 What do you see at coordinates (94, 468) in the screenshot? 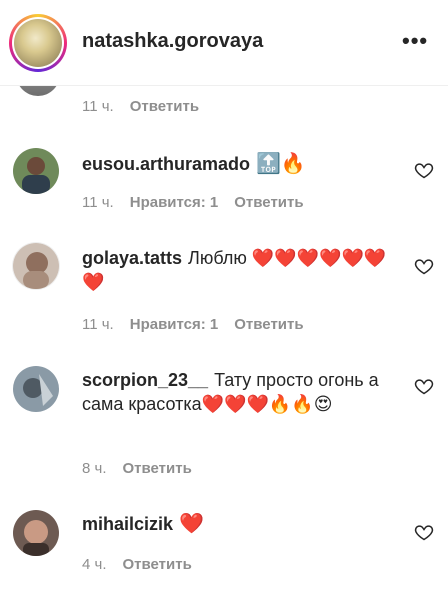
I see `comment-time: 8 ч.` at bounding box center [94, 468].